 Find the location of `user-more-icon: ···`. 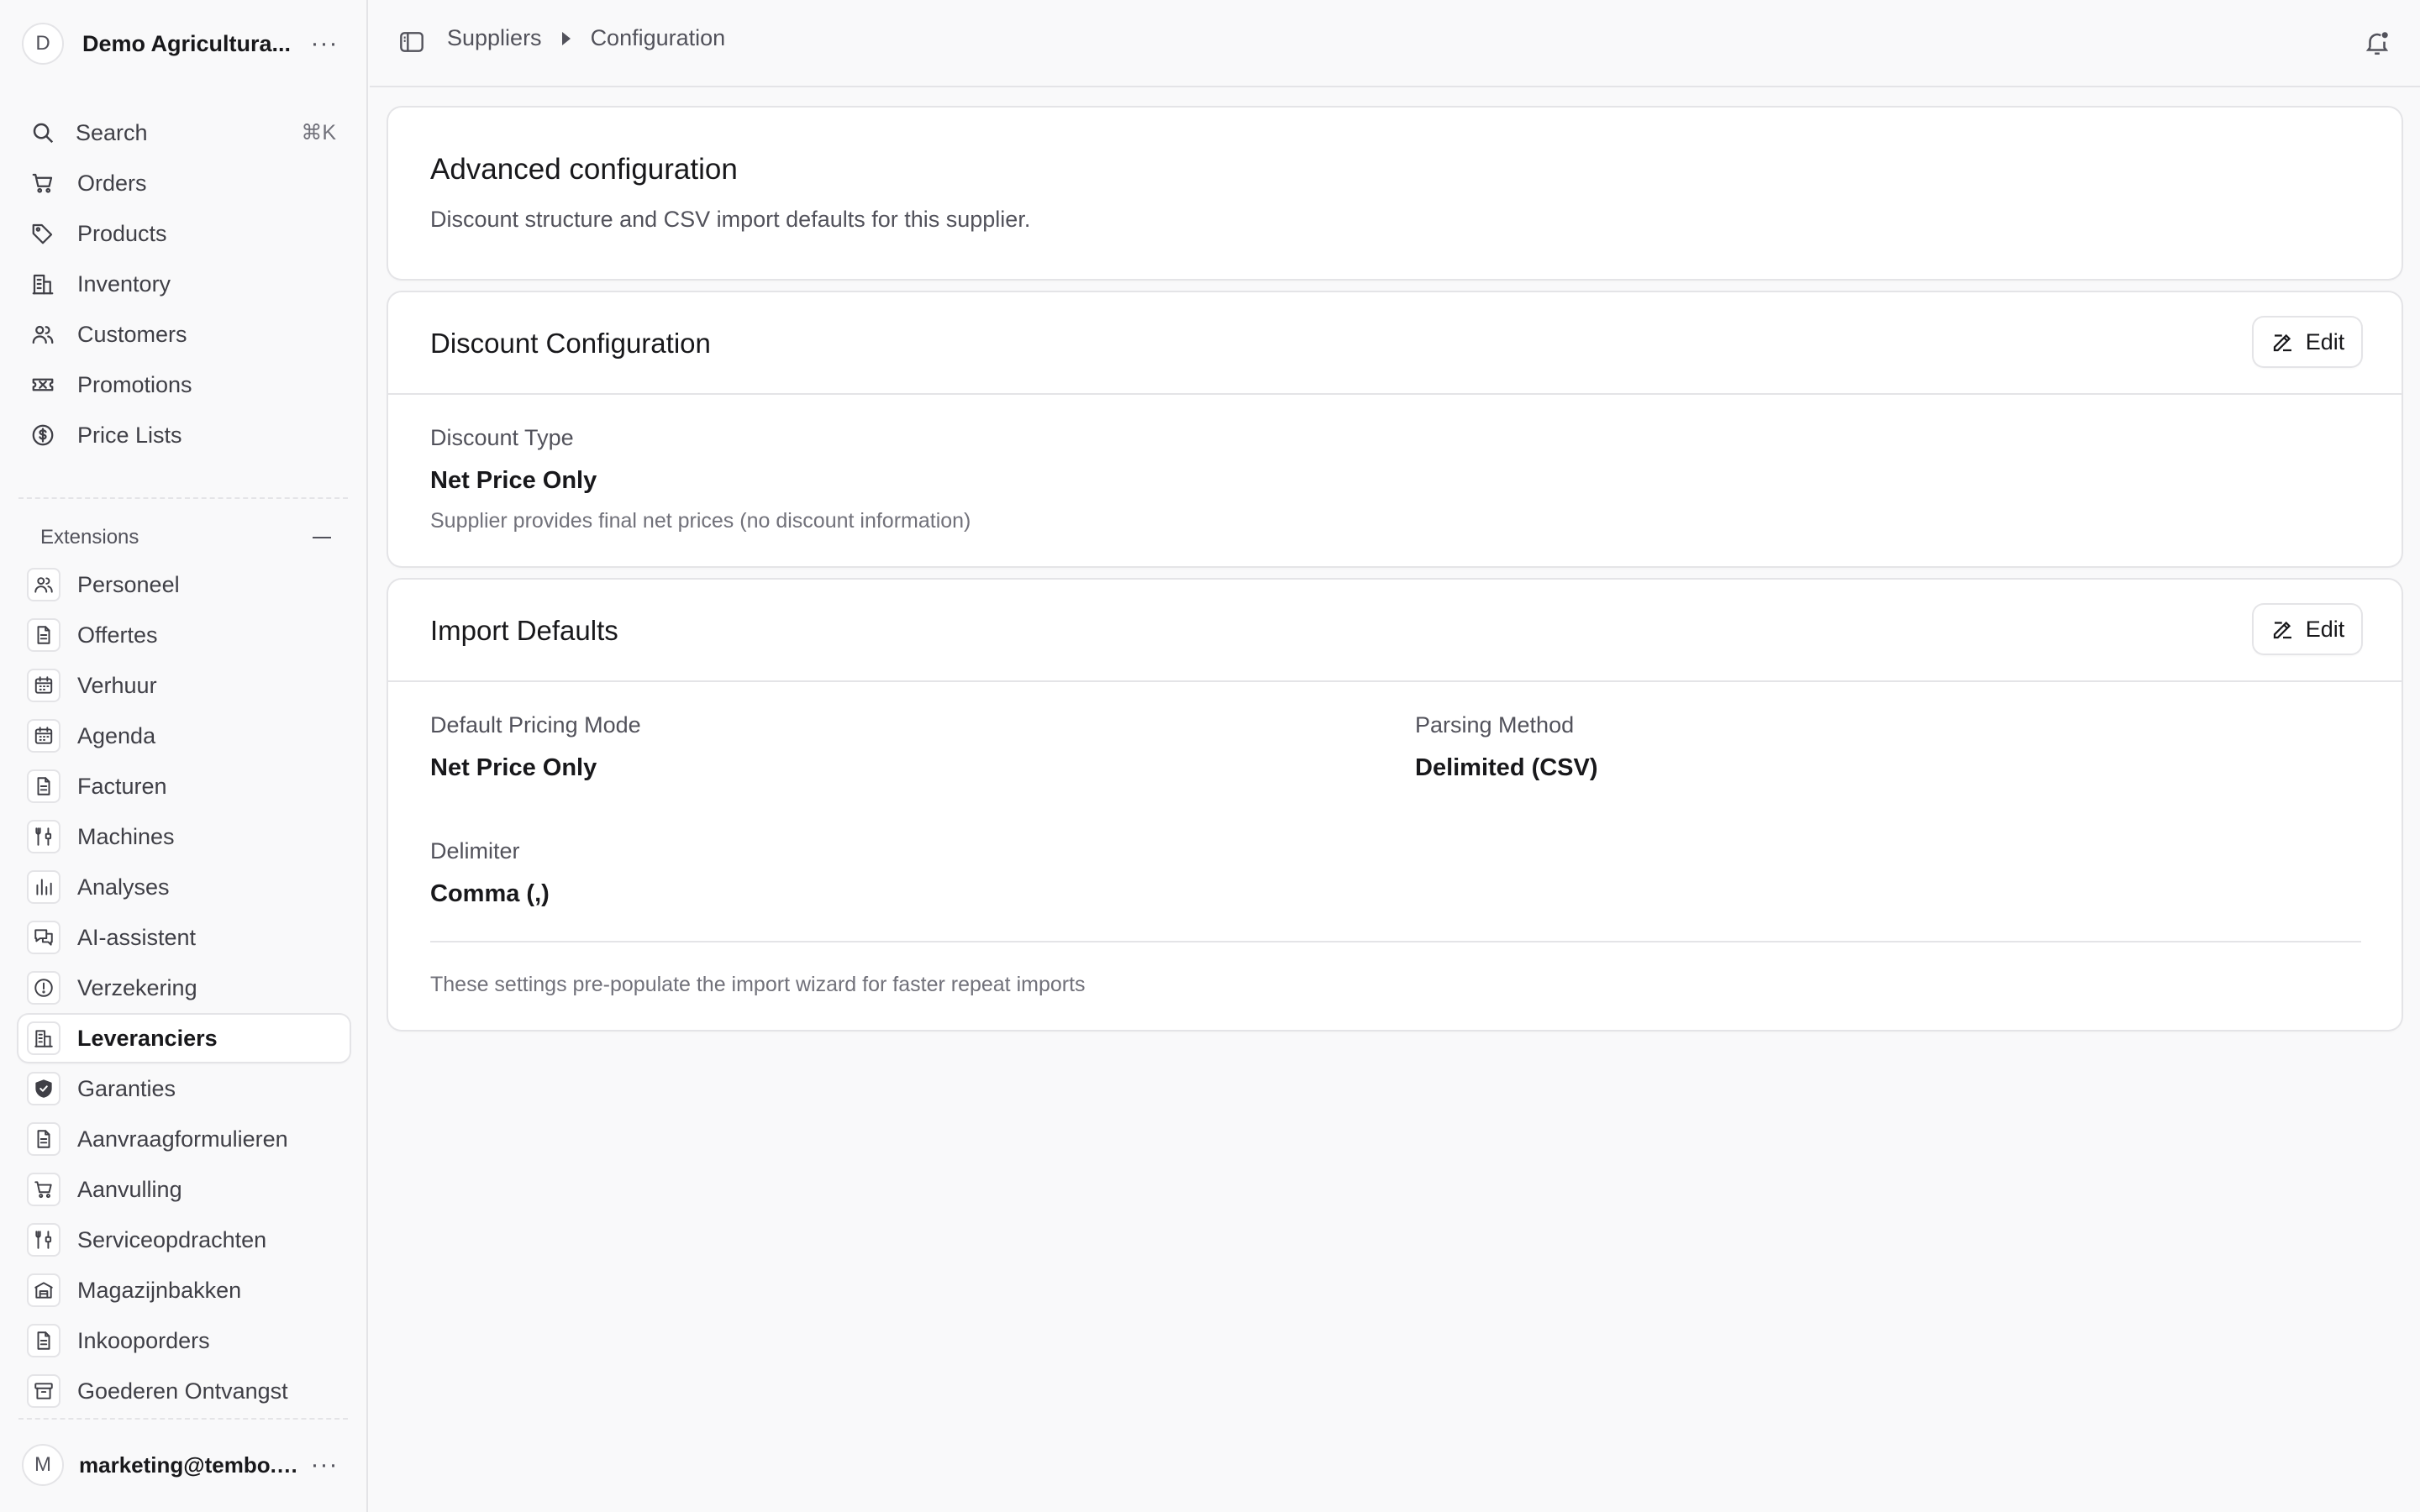

user-more-icon: ··· is located at coordinates (324, 1465).